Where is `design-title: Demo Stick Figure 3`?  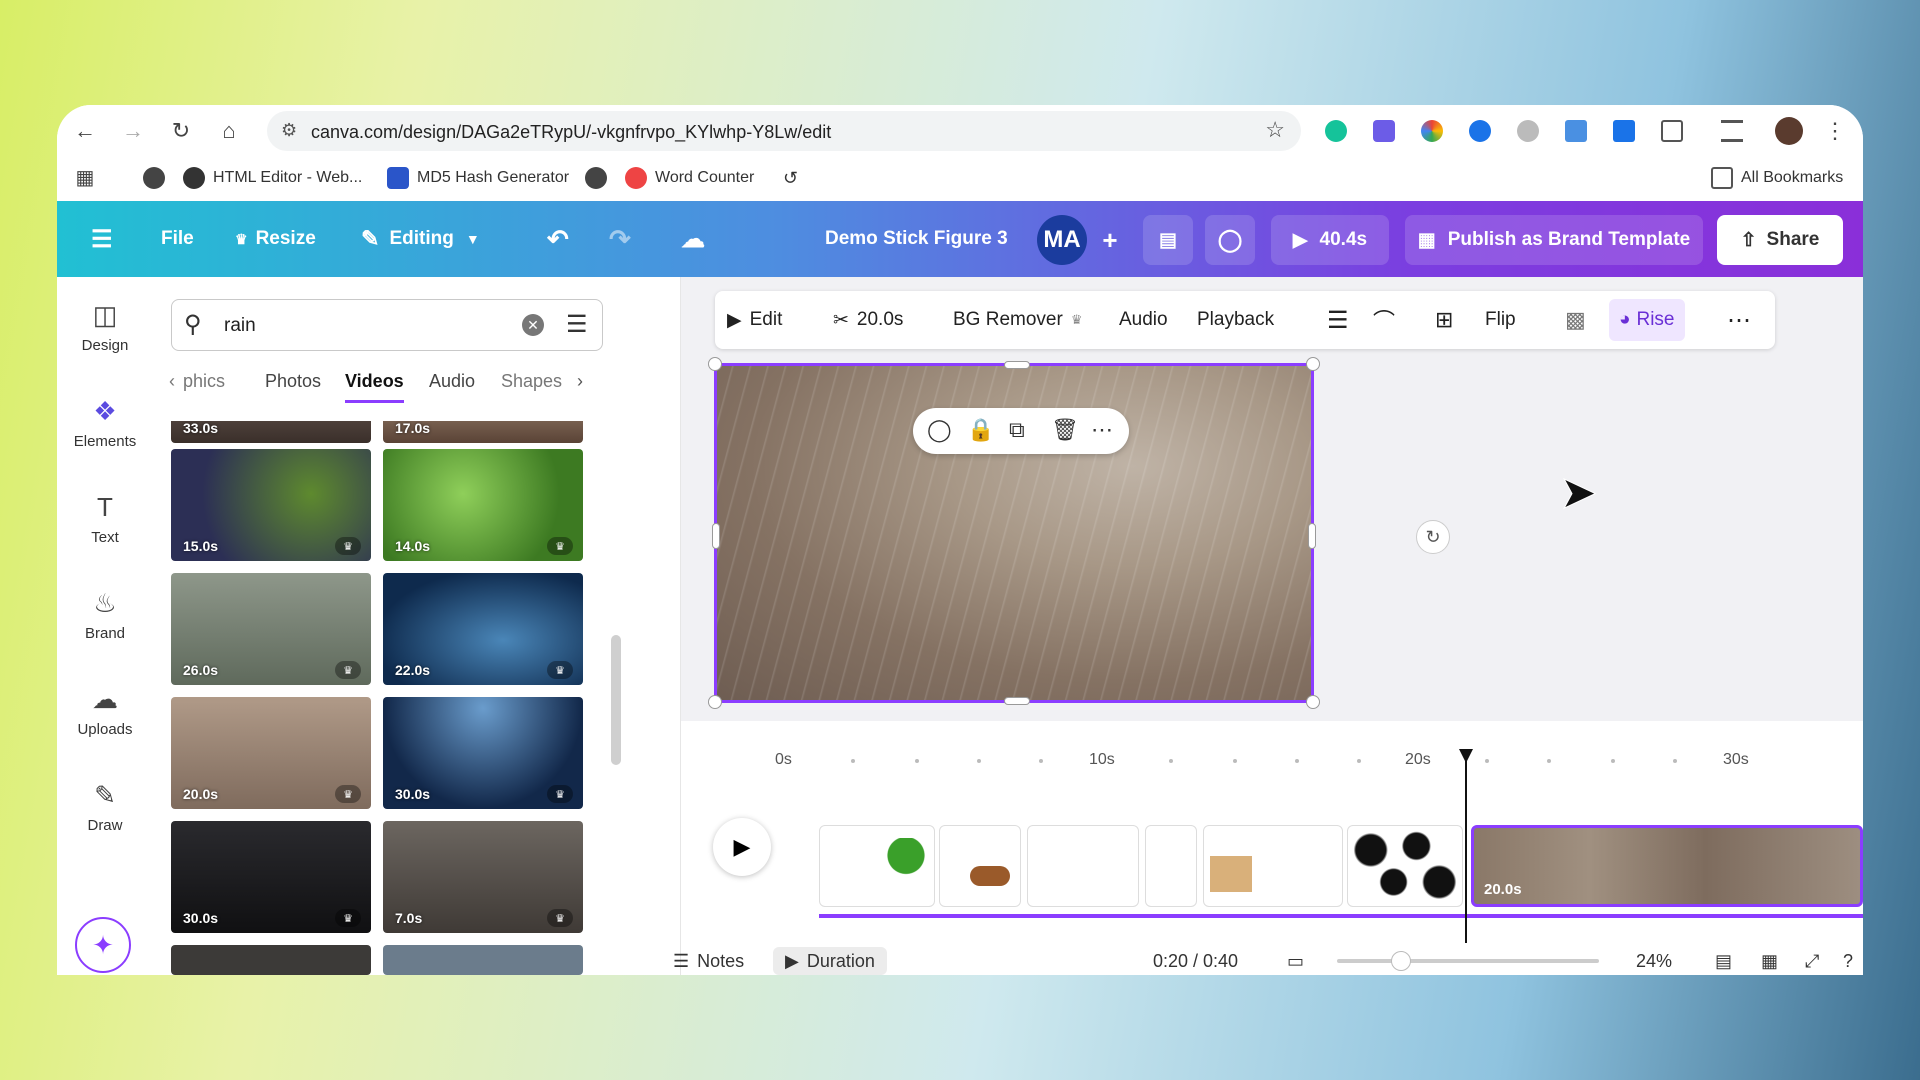 design-title: Demo Stick Figure 3 is located at coordinates (916, 239).